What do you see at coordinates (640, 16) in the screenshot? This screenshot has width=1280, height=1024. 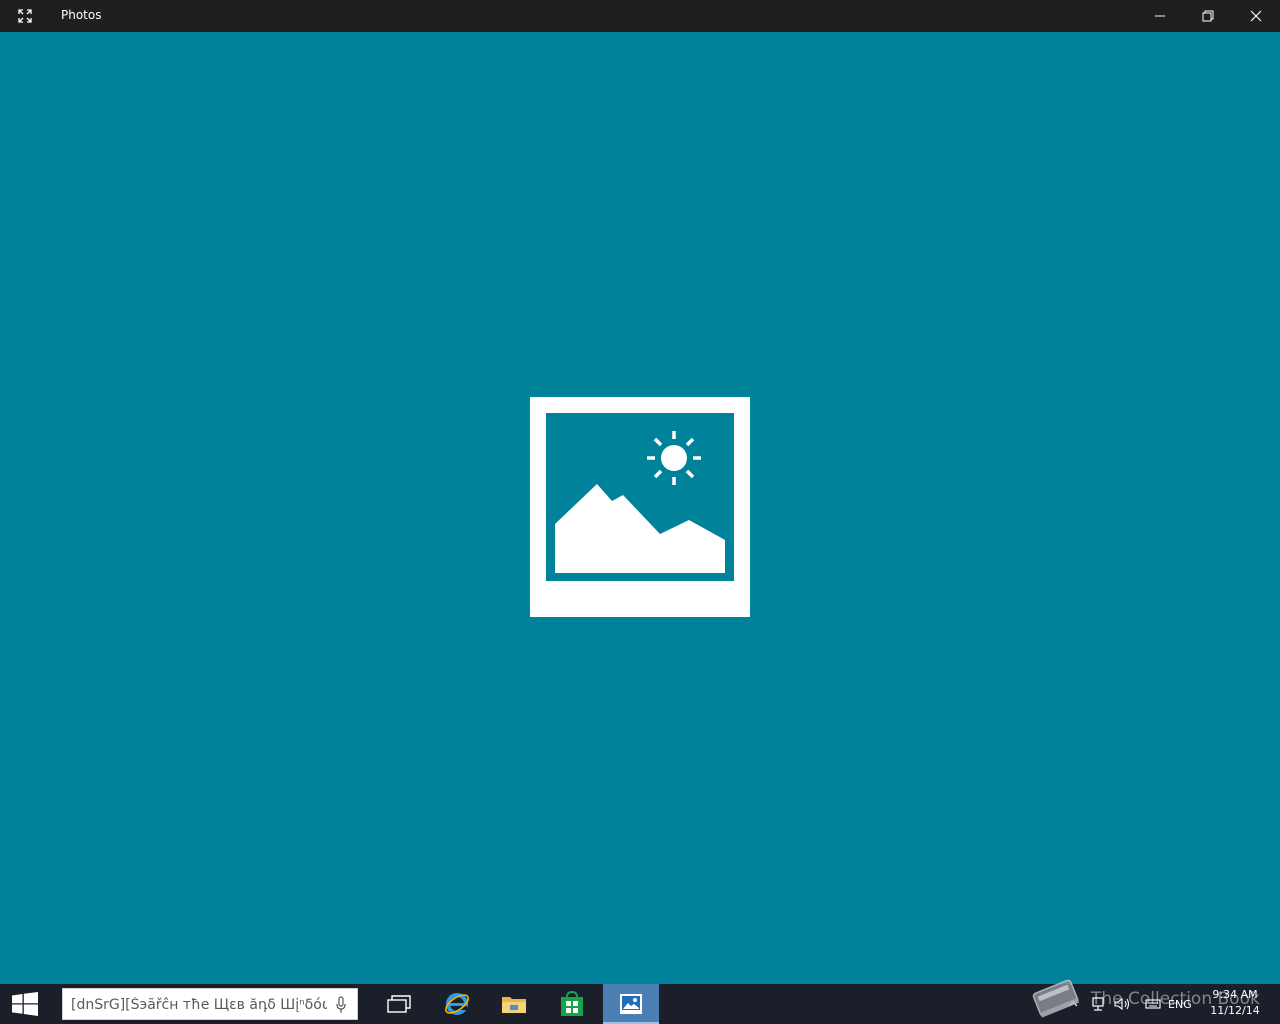 I see `title-bar: Photos` at bounding box center [640, 16].